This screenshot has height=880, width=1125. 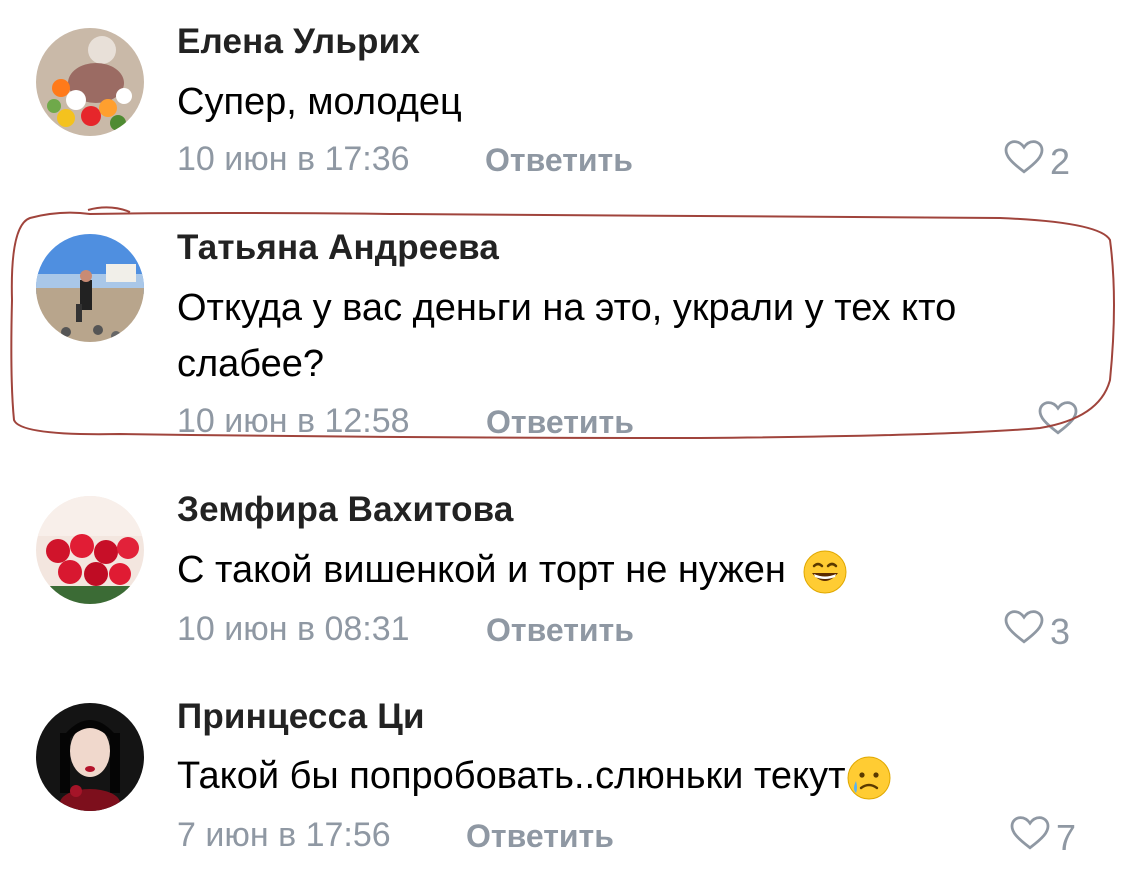 What do you see at coordinates (481, 570) in the screenshot?
I see `comment-text-body: С такой вишенкой и торт не нужен` at bounding box center [481, 570].